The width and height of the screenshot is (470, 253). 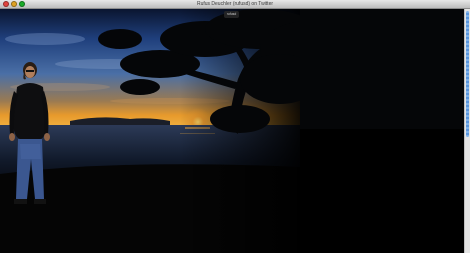 I want to click on window-title: Rufus Deuchler (rufusd) on Twitter, so click(x=235, y=4).